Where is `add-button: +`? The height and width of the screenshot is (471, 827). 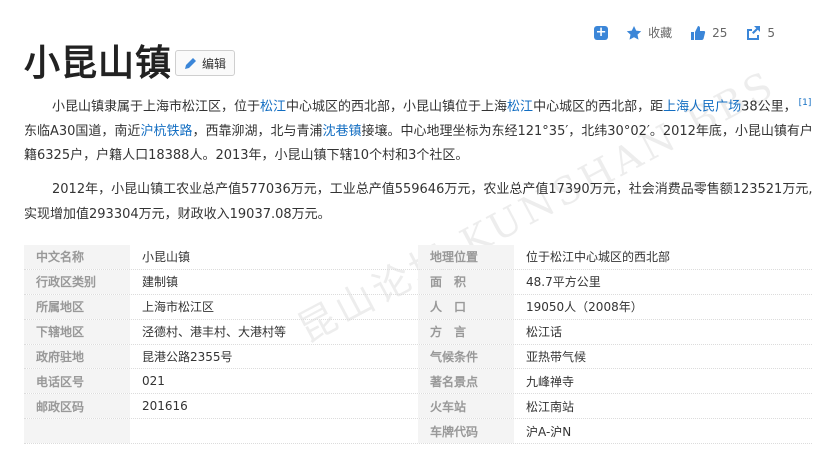 add-button: + is located at coordinates (601, 32).